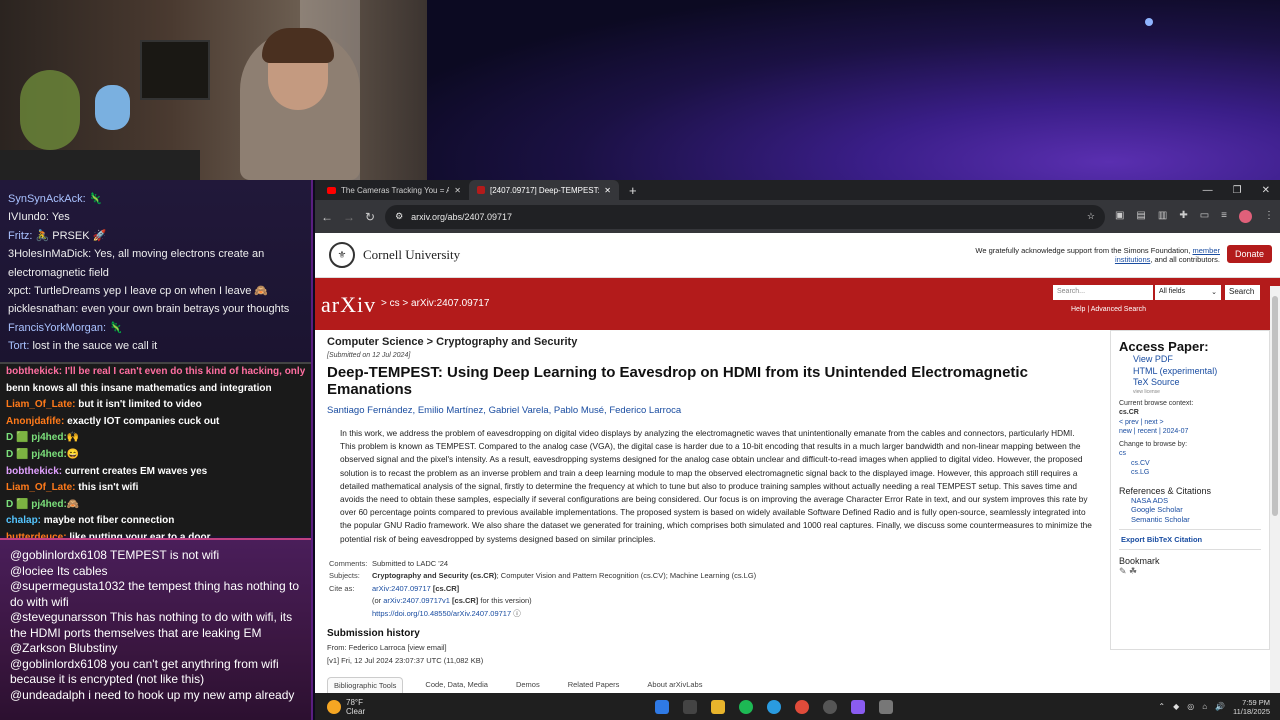 The width and height of the screenshot is (1280, 720). What do you see at coordinates (378, 601) in the screenshot?
I see `cite-version-prefix: (or` at bounding box center [378, 601].